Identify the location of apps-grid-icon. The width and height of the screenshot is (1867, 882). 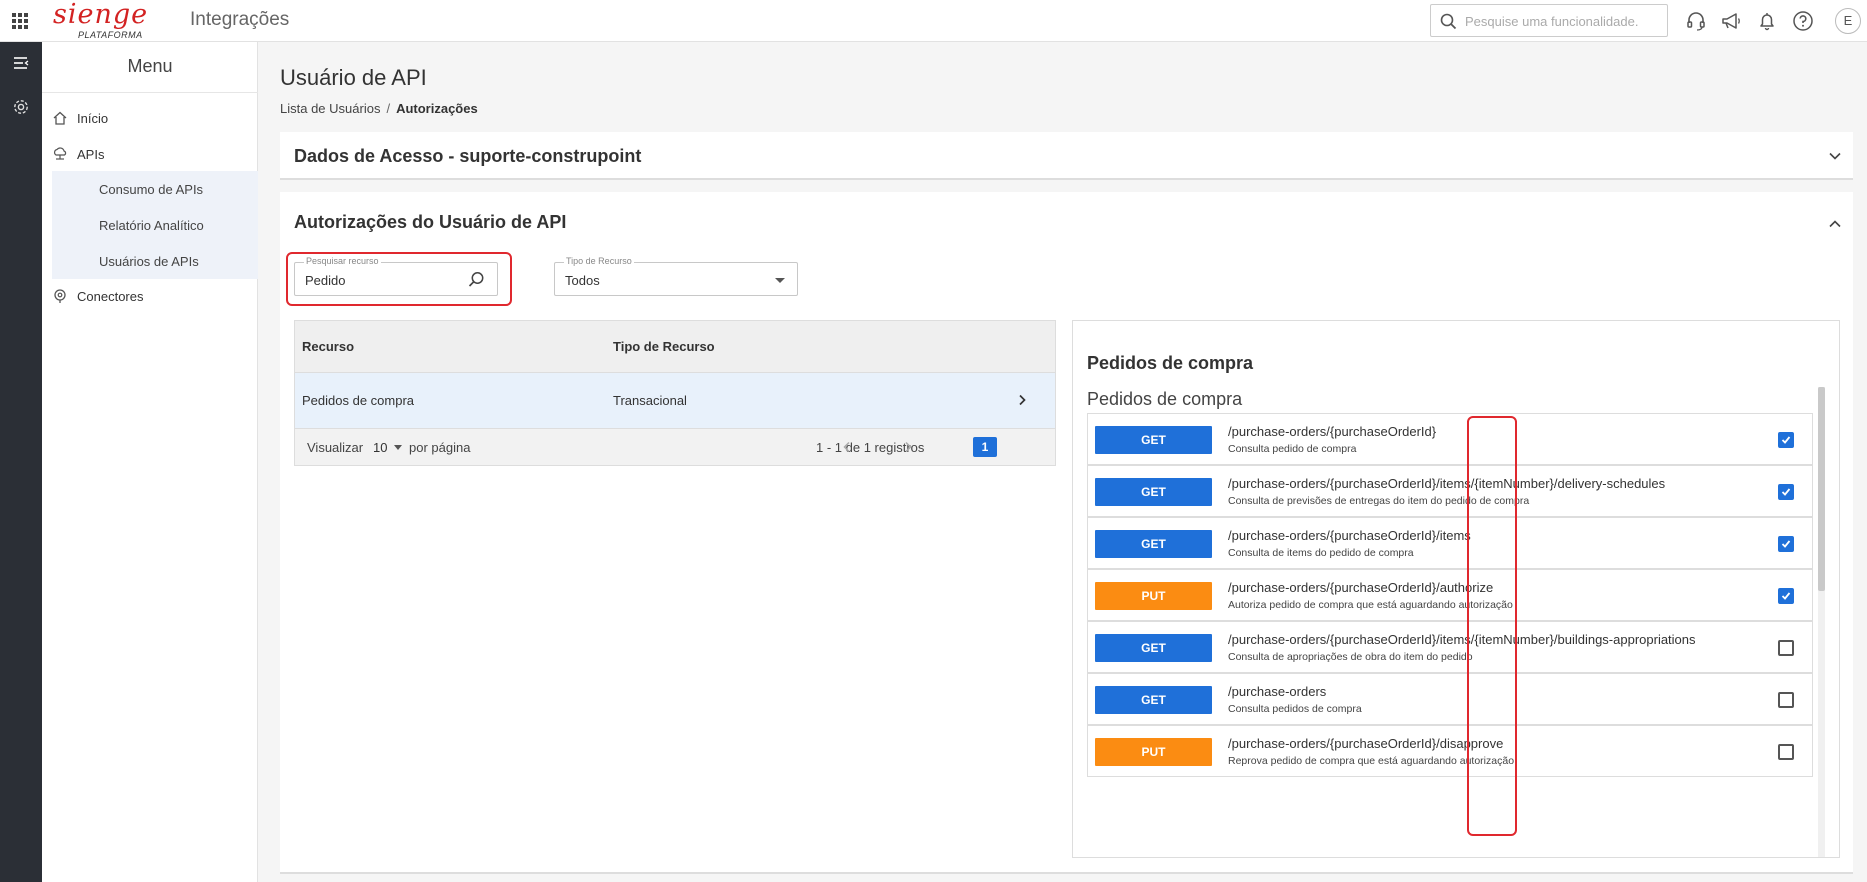
(20, 21).